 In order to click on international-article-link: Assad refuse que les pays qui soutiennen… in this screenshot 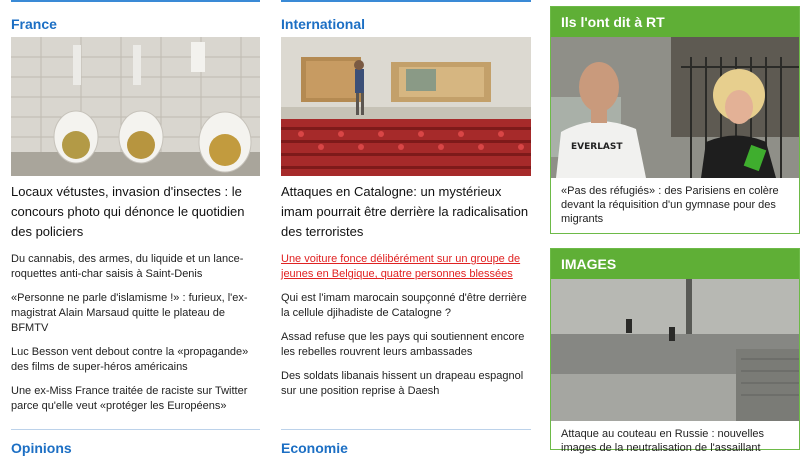, I will do `click(406, 345)`.